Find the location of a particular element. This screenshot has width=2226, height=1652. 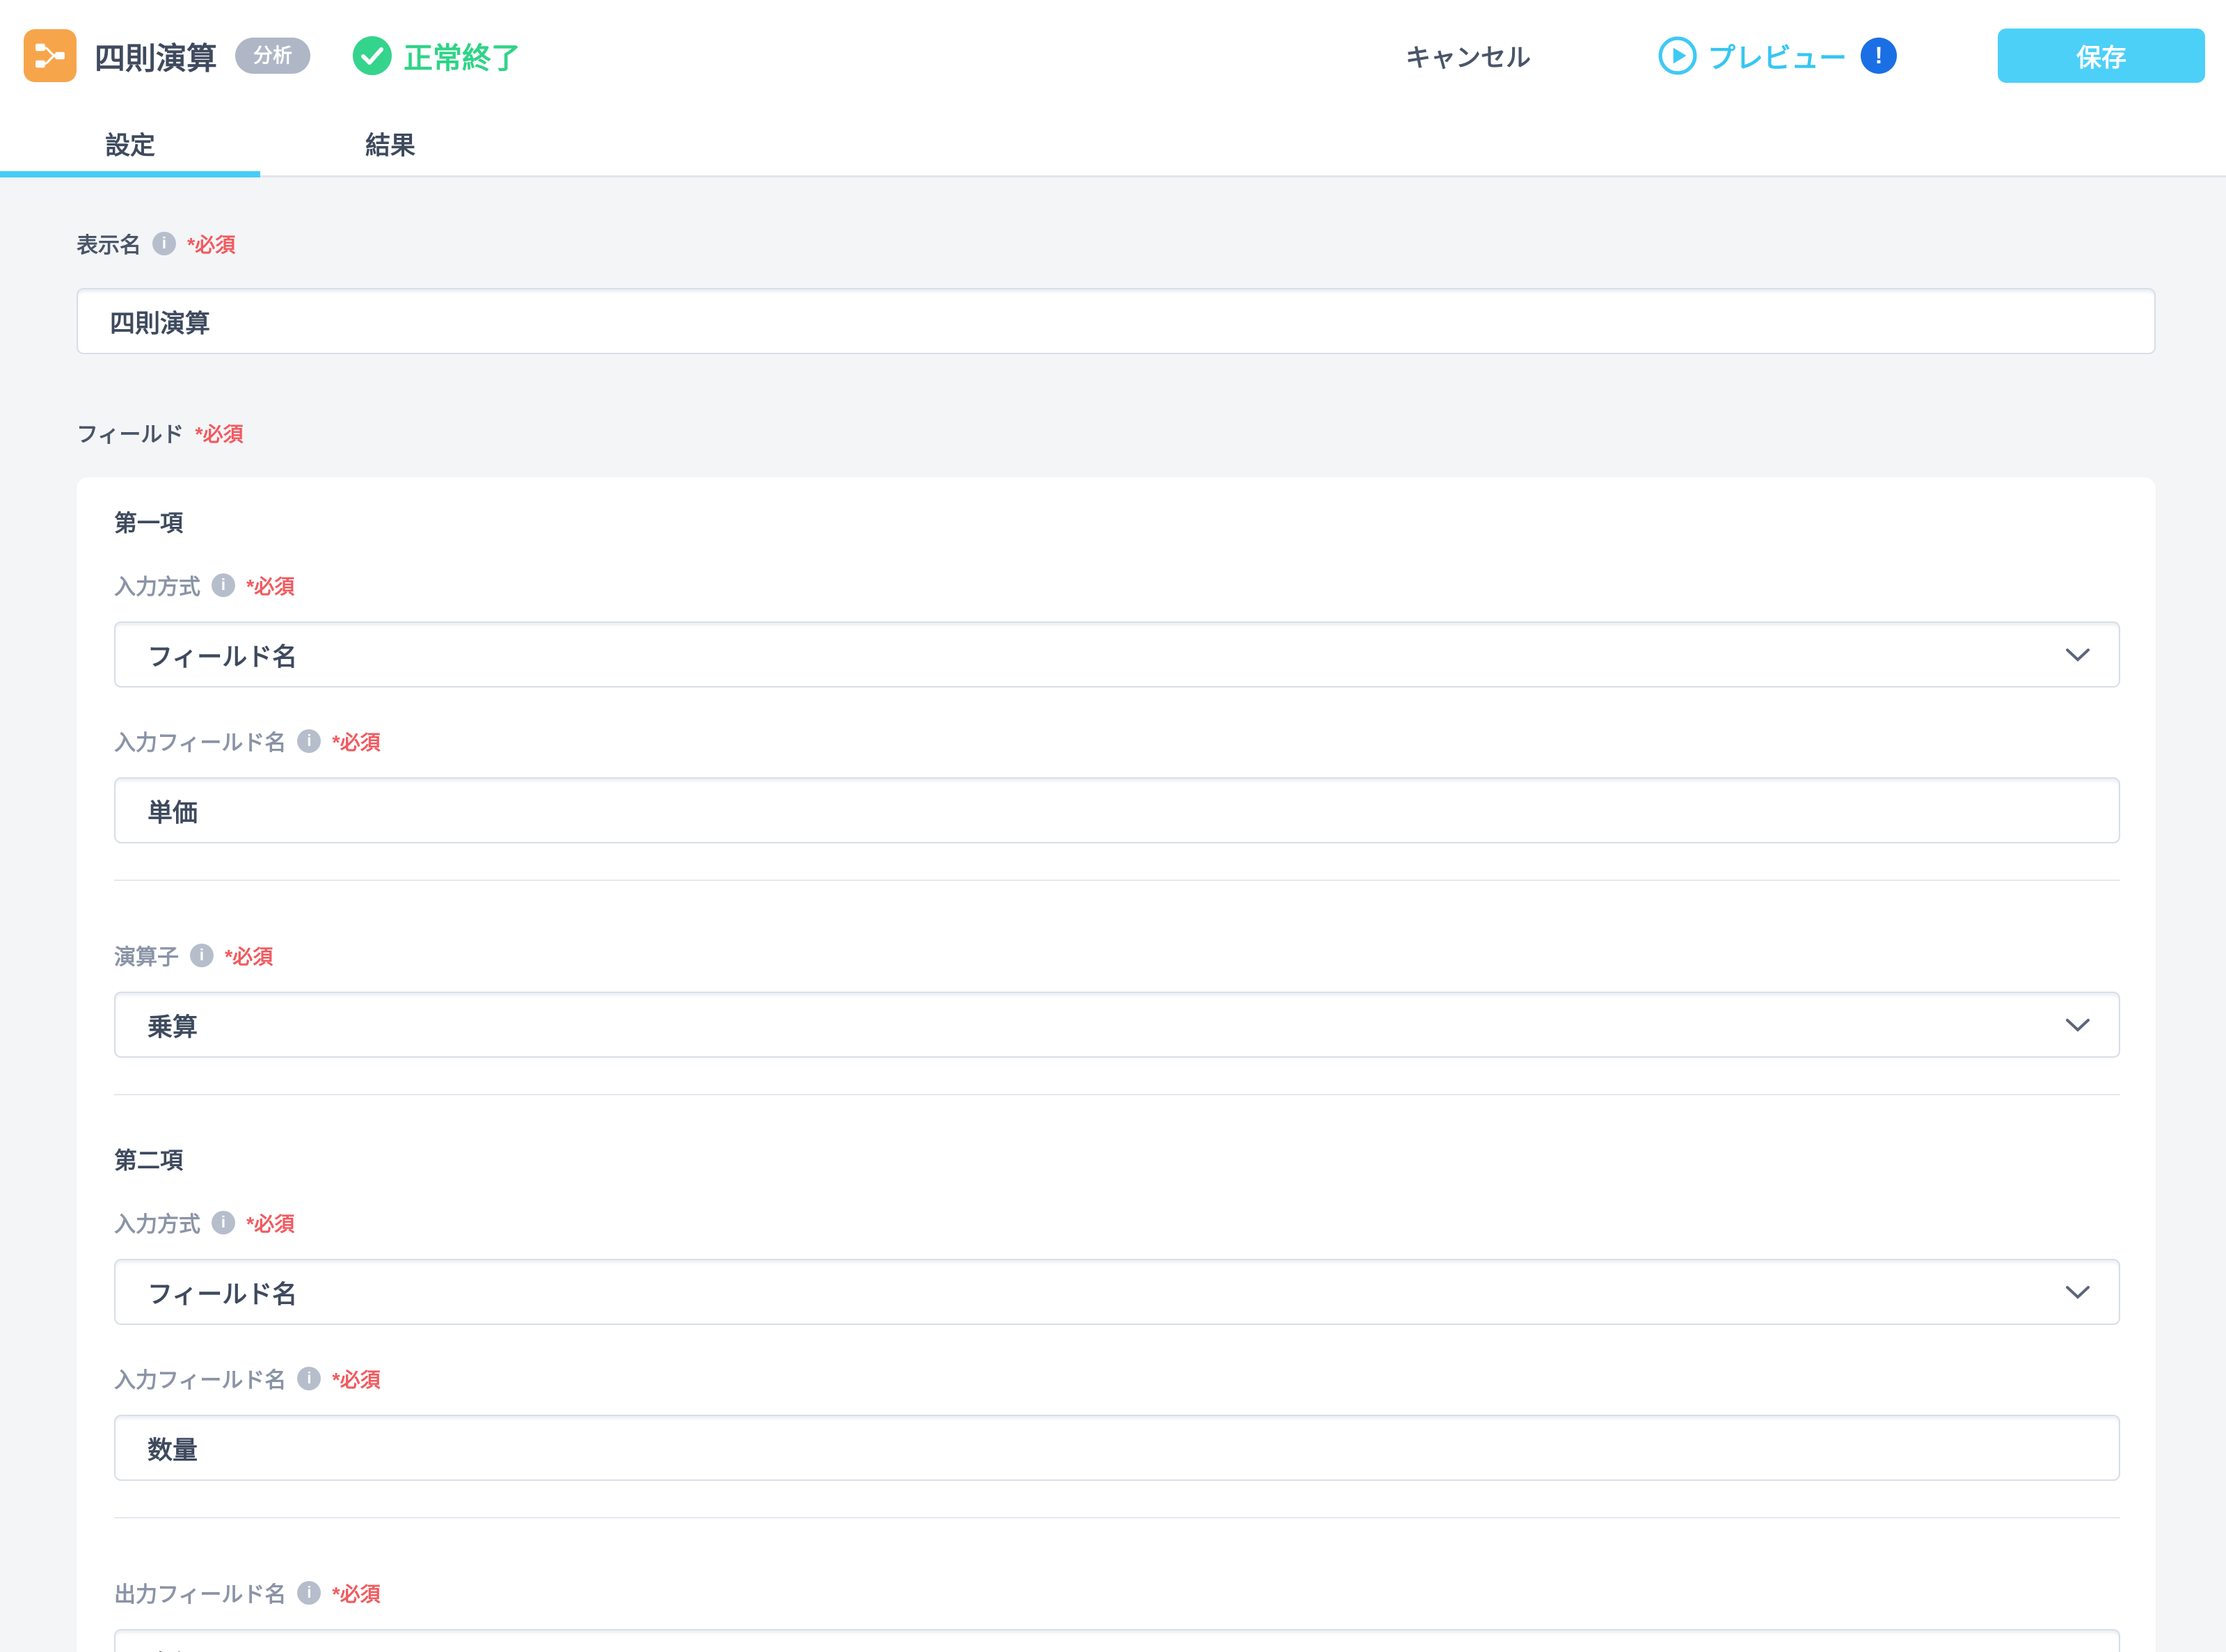

page-title: 四則演算 is located at coordinates (156, 59).